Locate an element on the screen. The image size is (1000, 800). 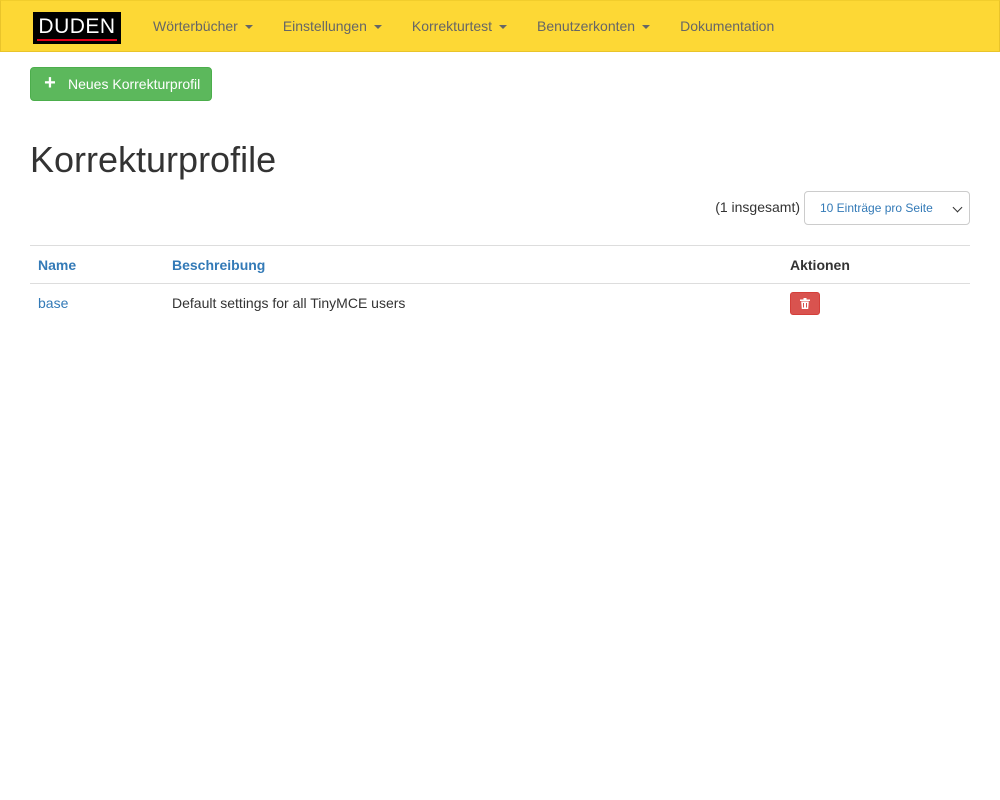
profile-name-cell: base is located at coordinates (97, 303).